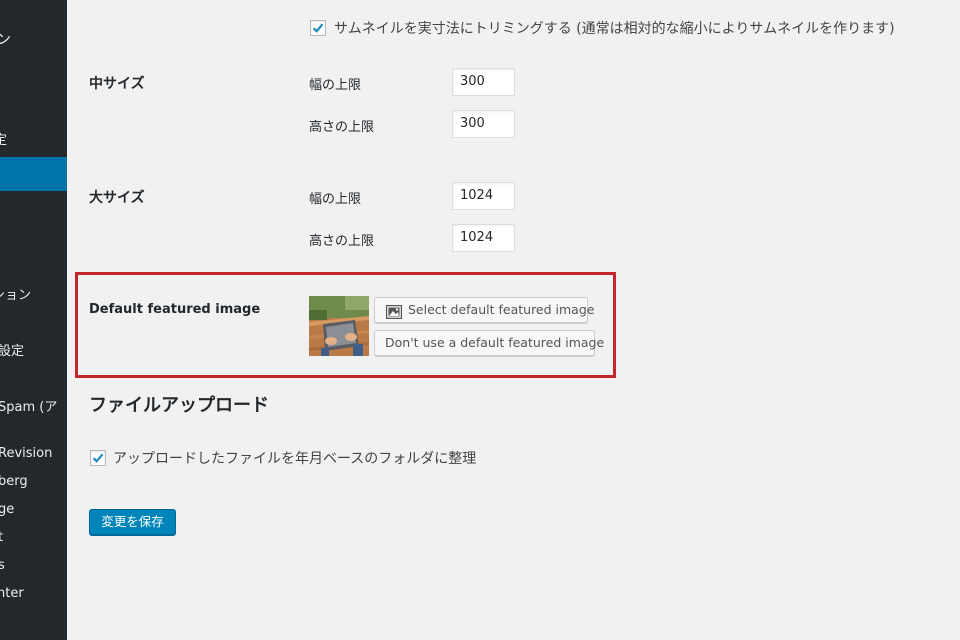  Describe the element at coordinates (14, 481) in the screenshot. I see `sidebar-item-label: berg` at that location.